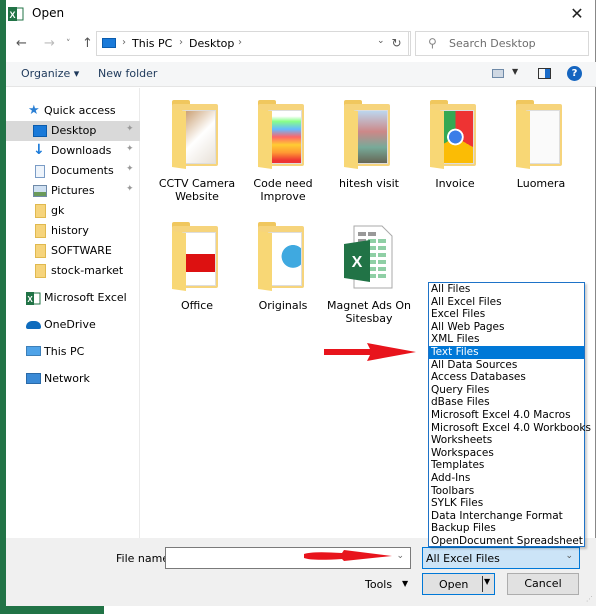 This screenshot has height=614, width=600. What do you see at coordinates (506, 453) in the screenshot?
I see `file-type-option: Workspaces` at bounding box center [506, 453].